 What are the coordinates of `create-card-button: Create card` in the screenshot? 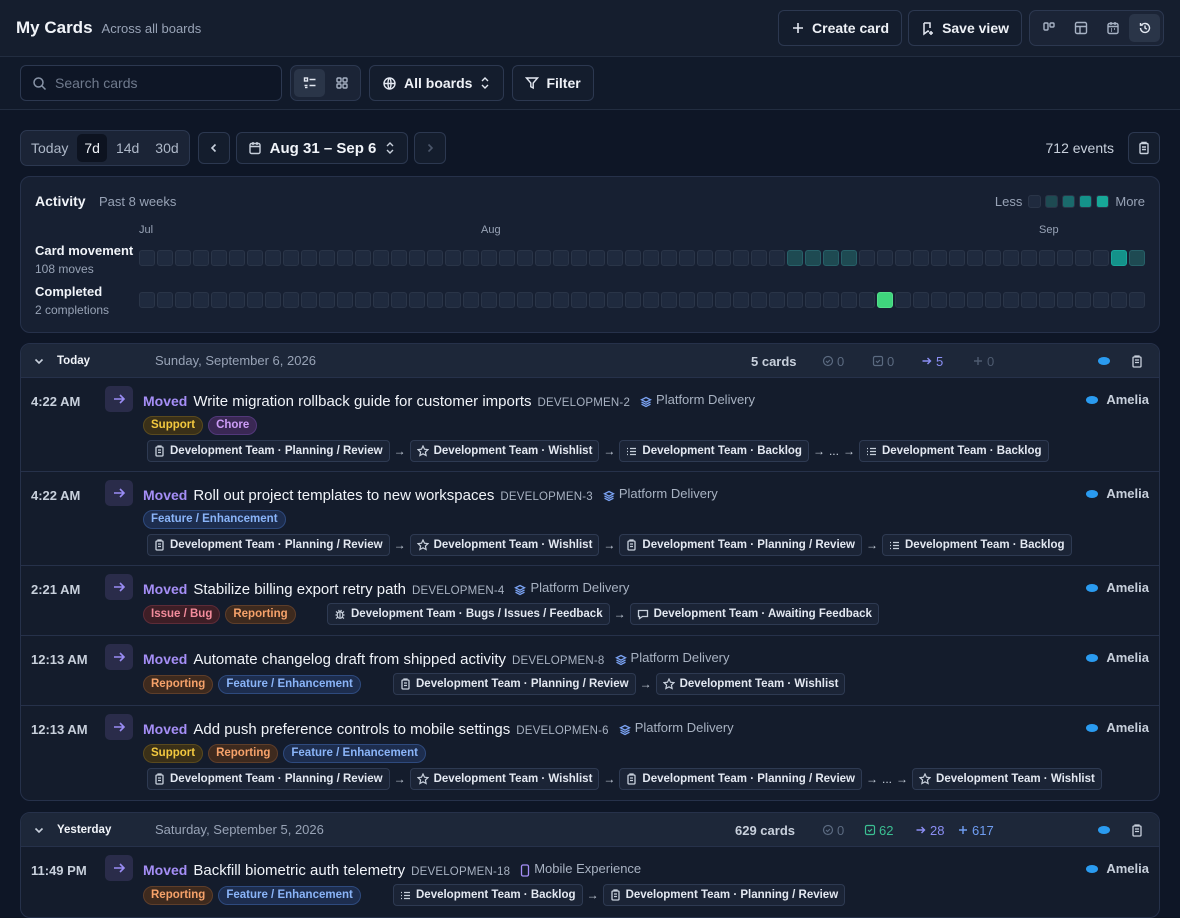 It's located at (840, 28).